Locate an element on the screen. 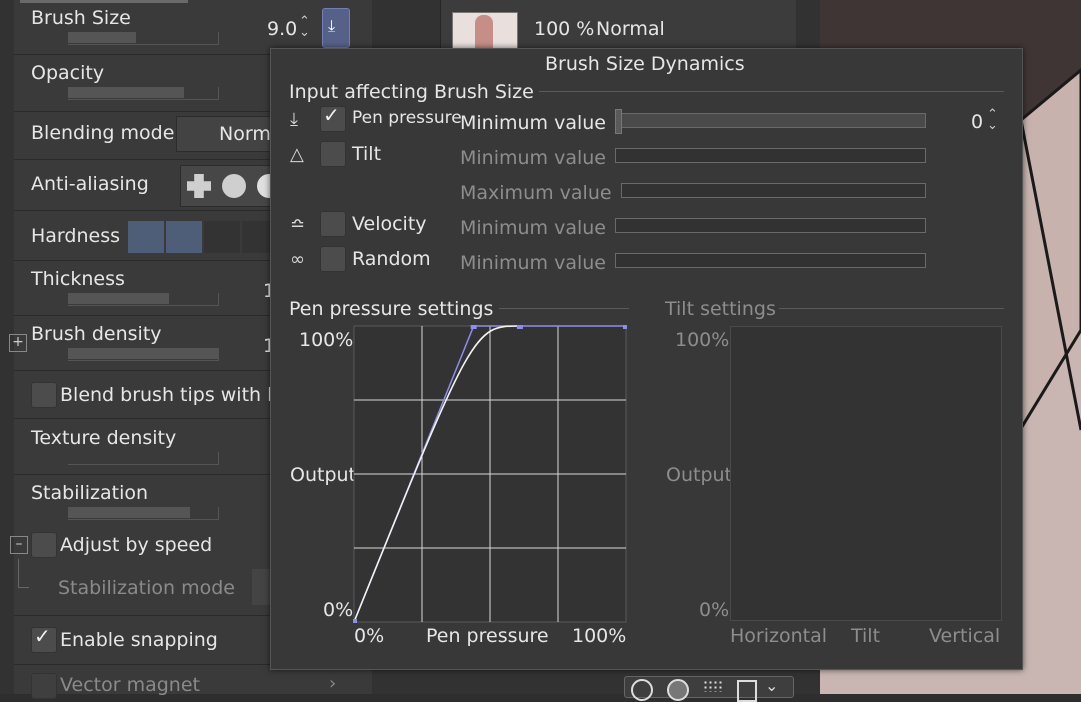  opacity-slider is located at coordinates (143, 93).